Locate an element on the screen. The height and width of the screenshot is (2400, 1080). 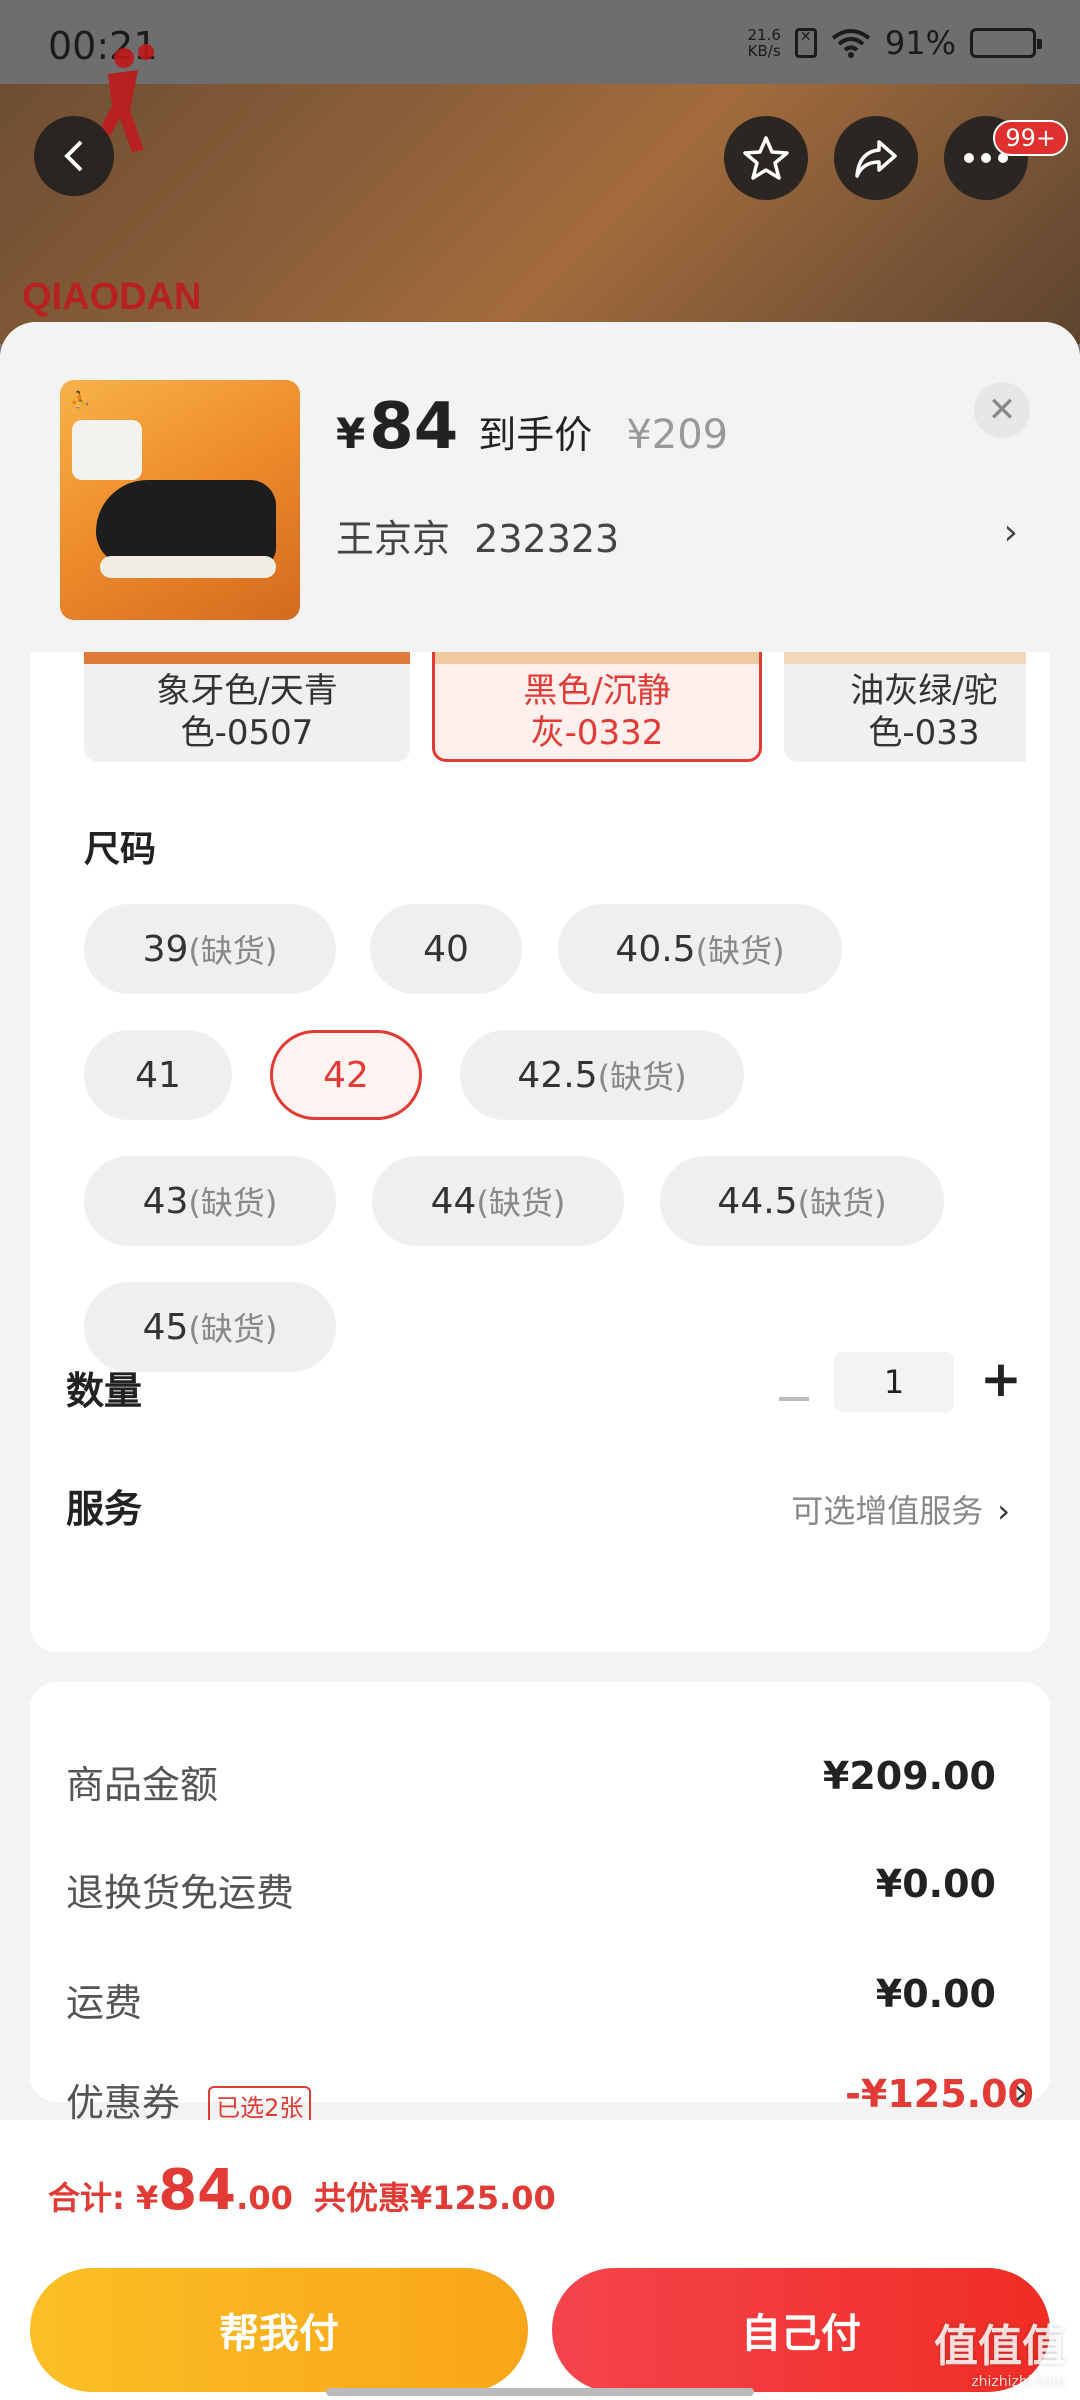
total-label: 合计: ¥ is located at coordinates (103, 2198).